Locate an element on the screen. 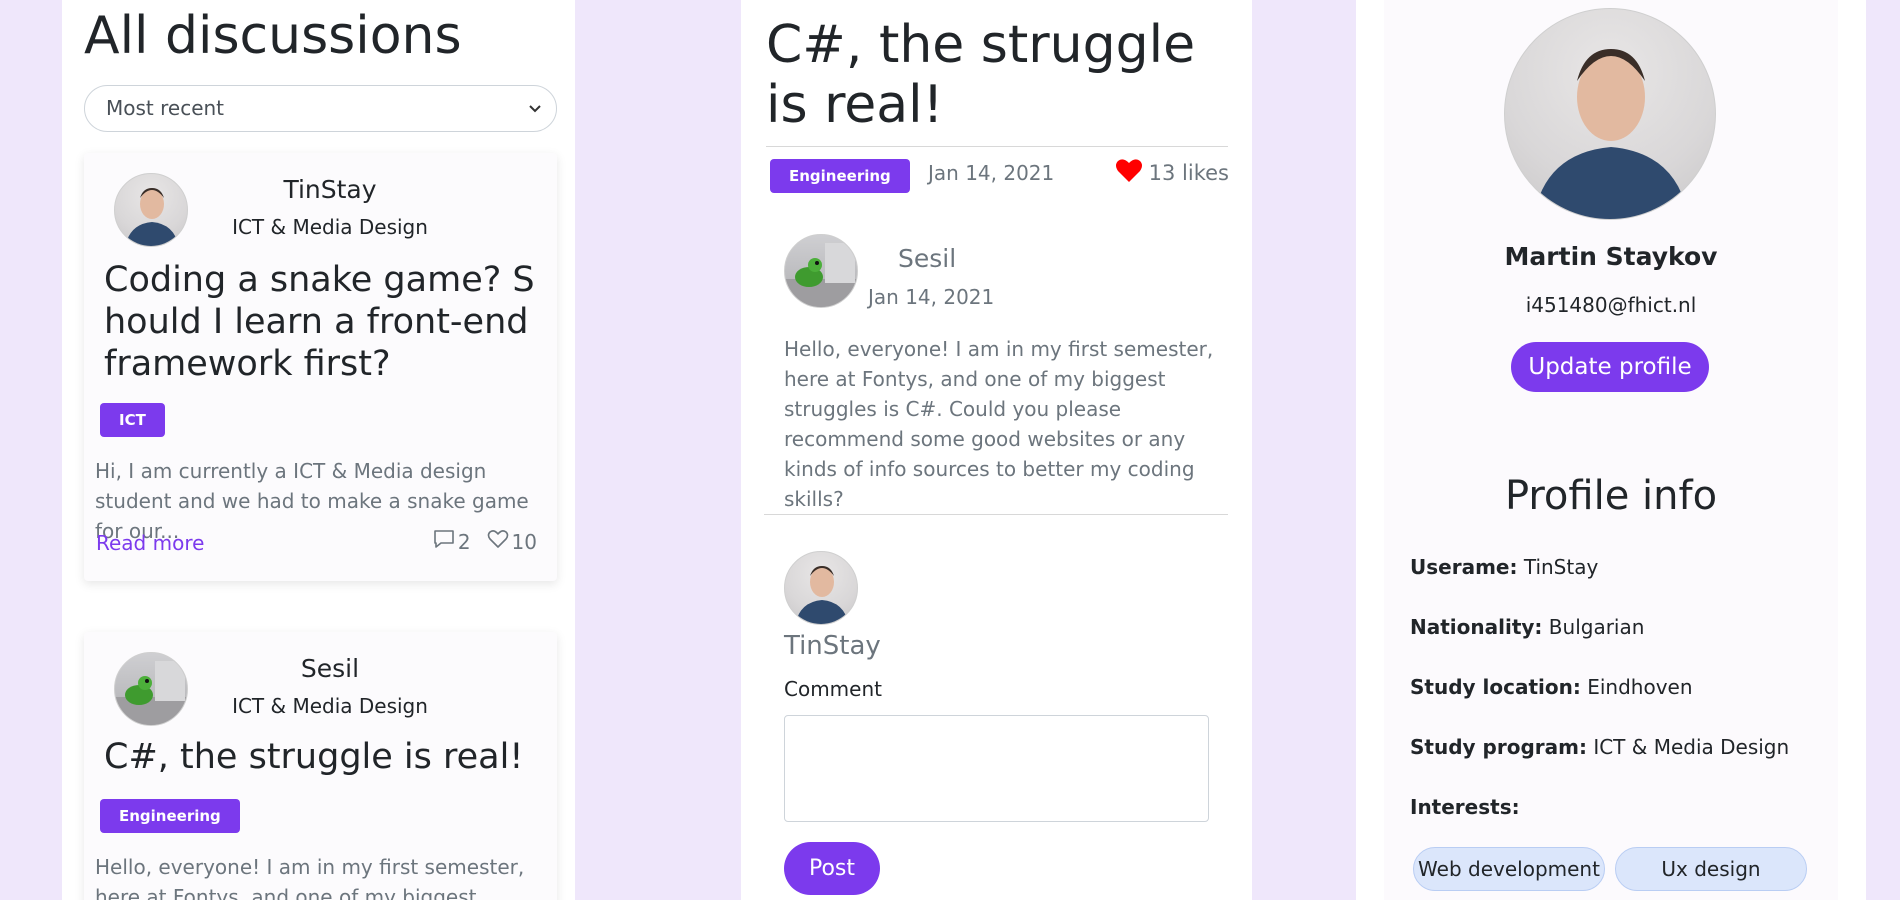  like-count: 10 is located at coordinates (512, 541).